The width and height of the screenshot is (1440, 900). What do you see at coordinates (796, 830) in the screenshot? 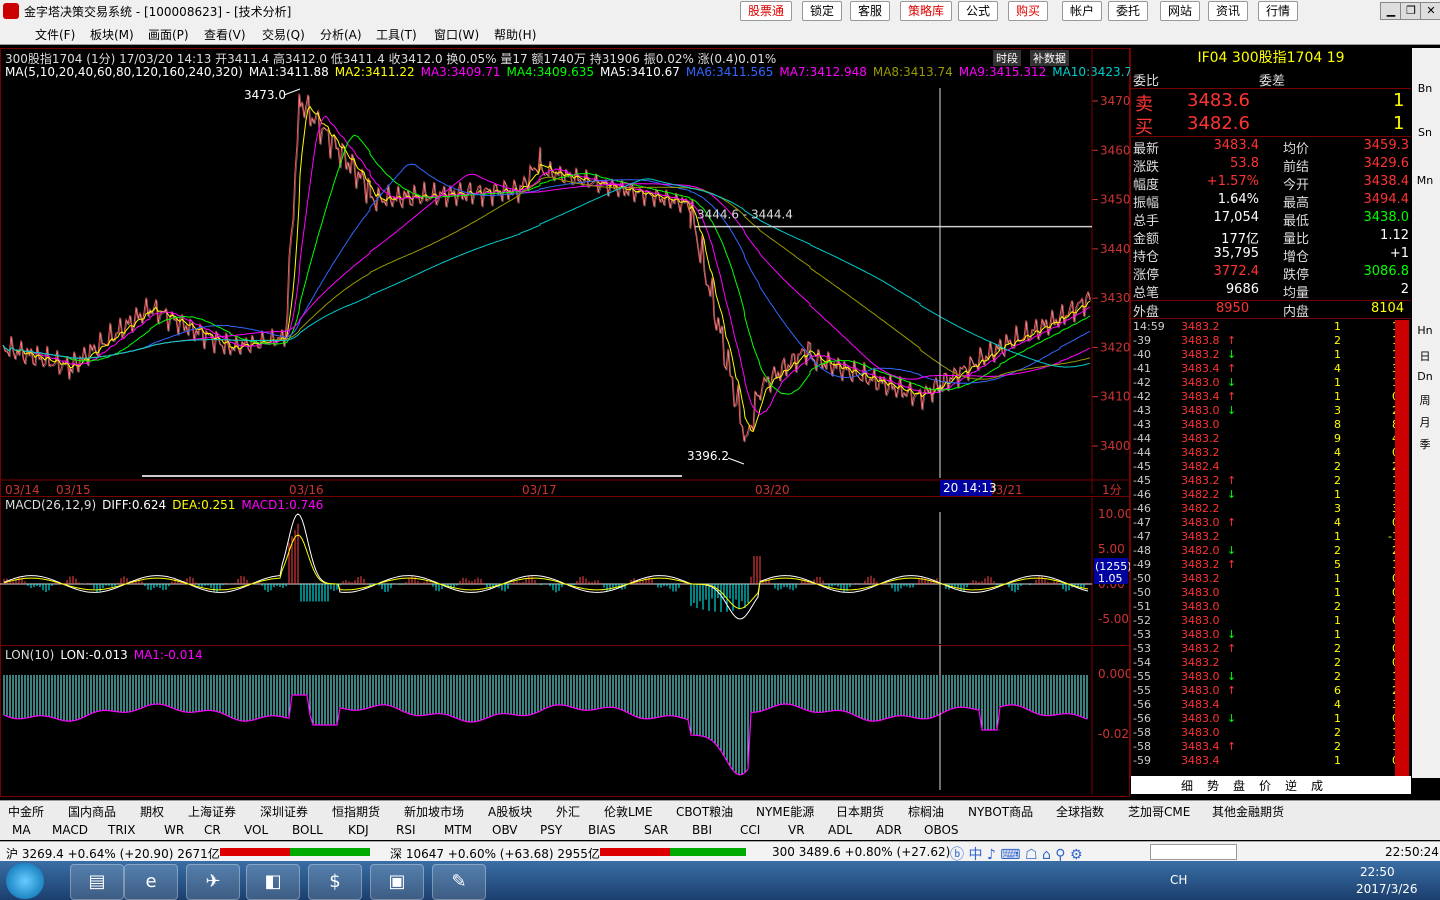
I see `indicator-tab-16: VR` at bounding box center [796, 830].